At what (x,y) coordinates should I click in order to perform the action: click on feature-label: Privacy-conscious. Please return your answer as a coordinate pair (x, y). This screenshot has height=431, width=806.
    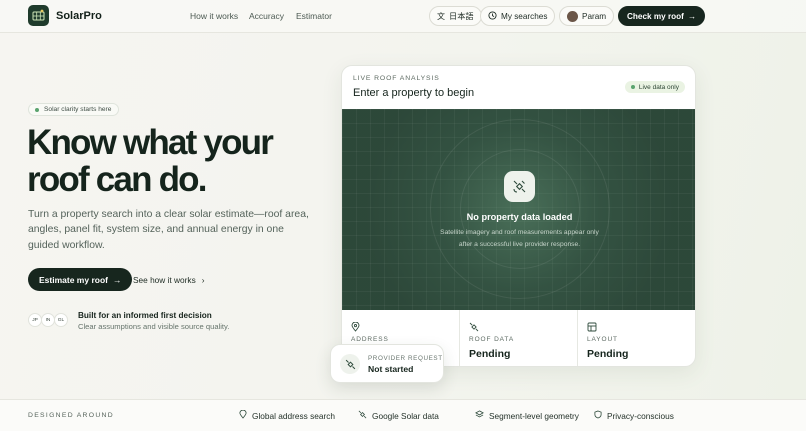
    Looking at the image, I should click on (640, 415).